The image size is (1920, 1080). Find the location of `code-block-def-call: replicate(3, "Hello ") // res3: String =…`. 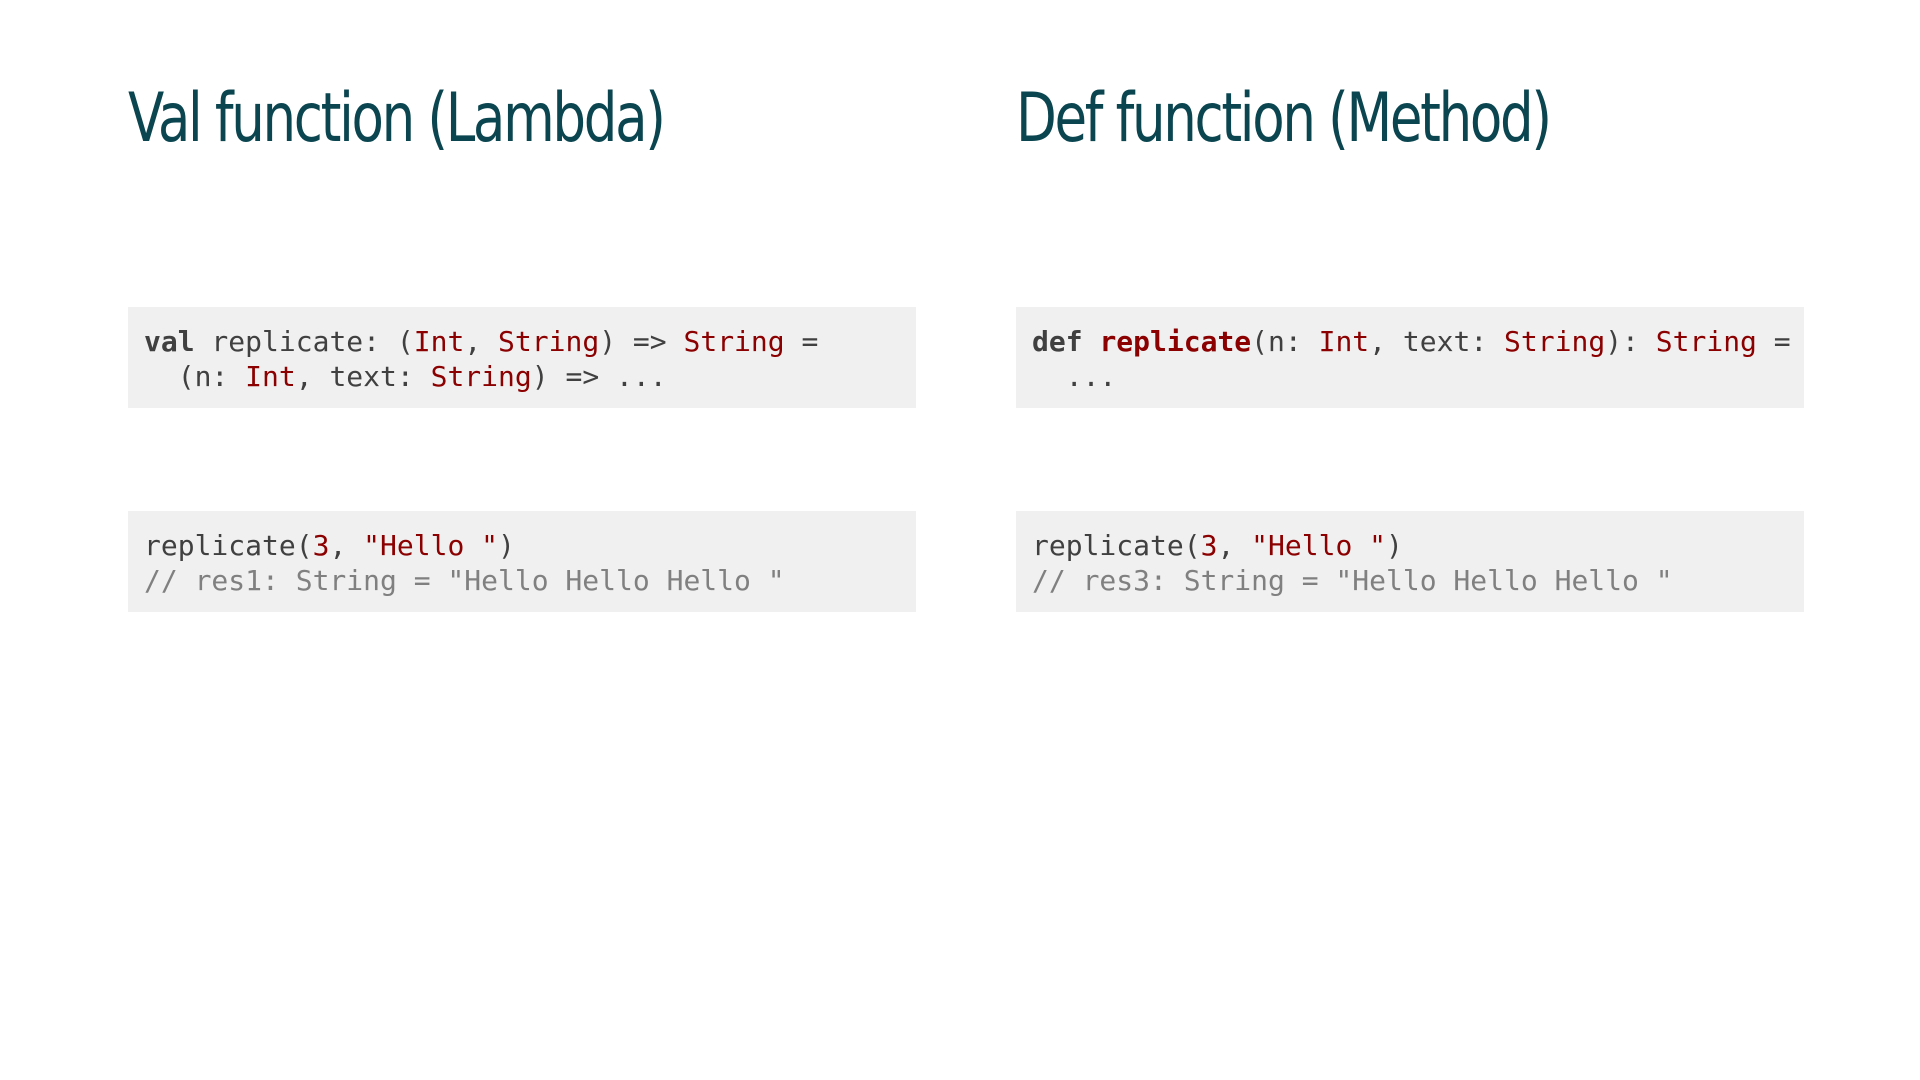

code-block-def-call: replicate(3, "Hello ") // res3: String =… is located at coordinates (1410, 561).